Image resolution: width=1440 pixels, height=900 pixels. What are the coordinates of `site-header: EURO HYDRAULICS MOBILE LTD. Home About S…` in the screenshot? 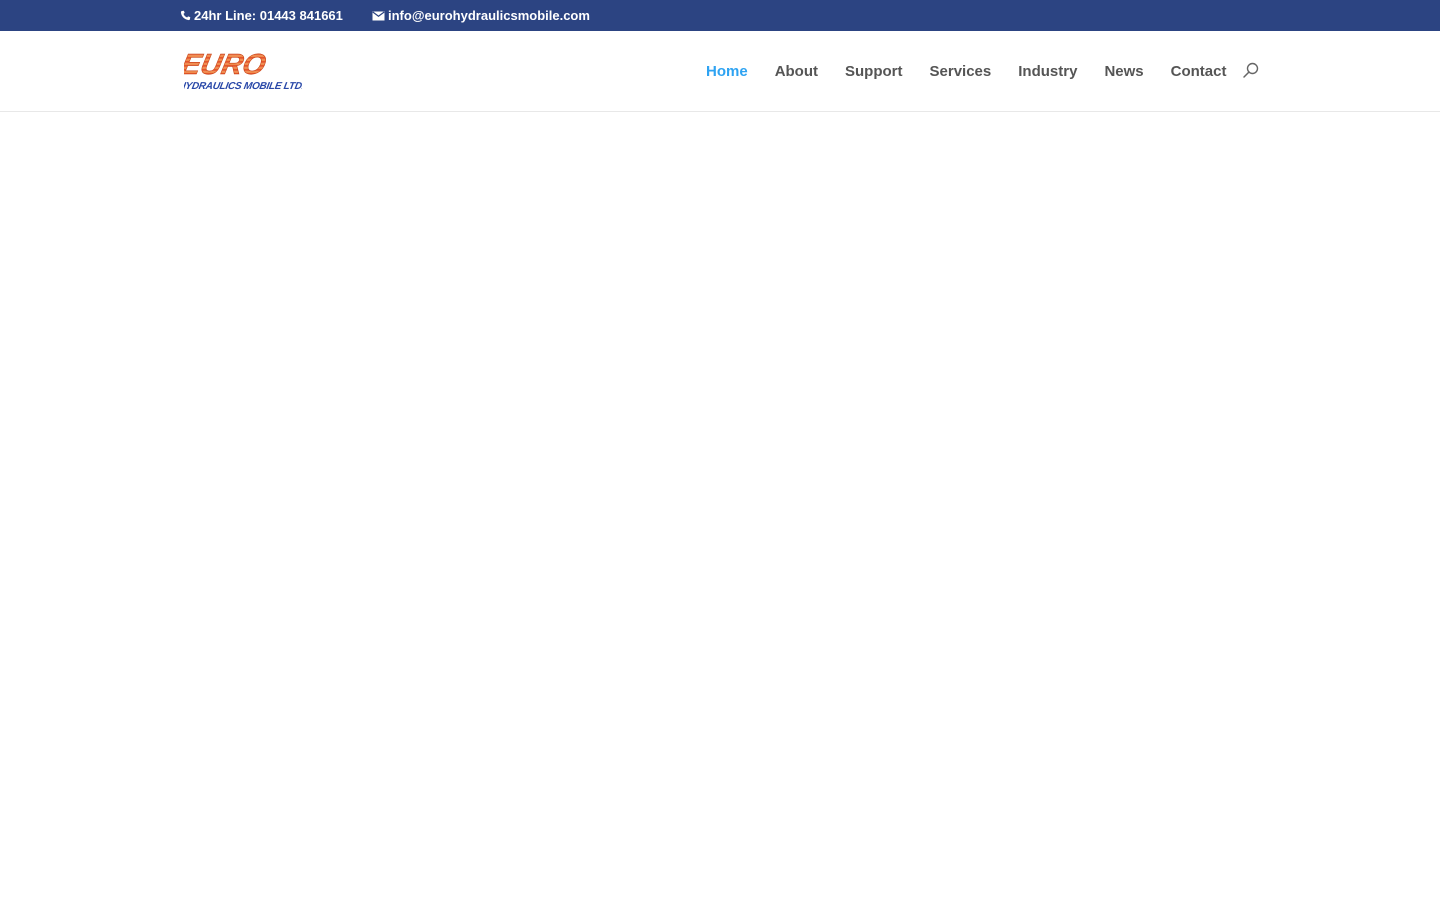 It's located at (720, 71).